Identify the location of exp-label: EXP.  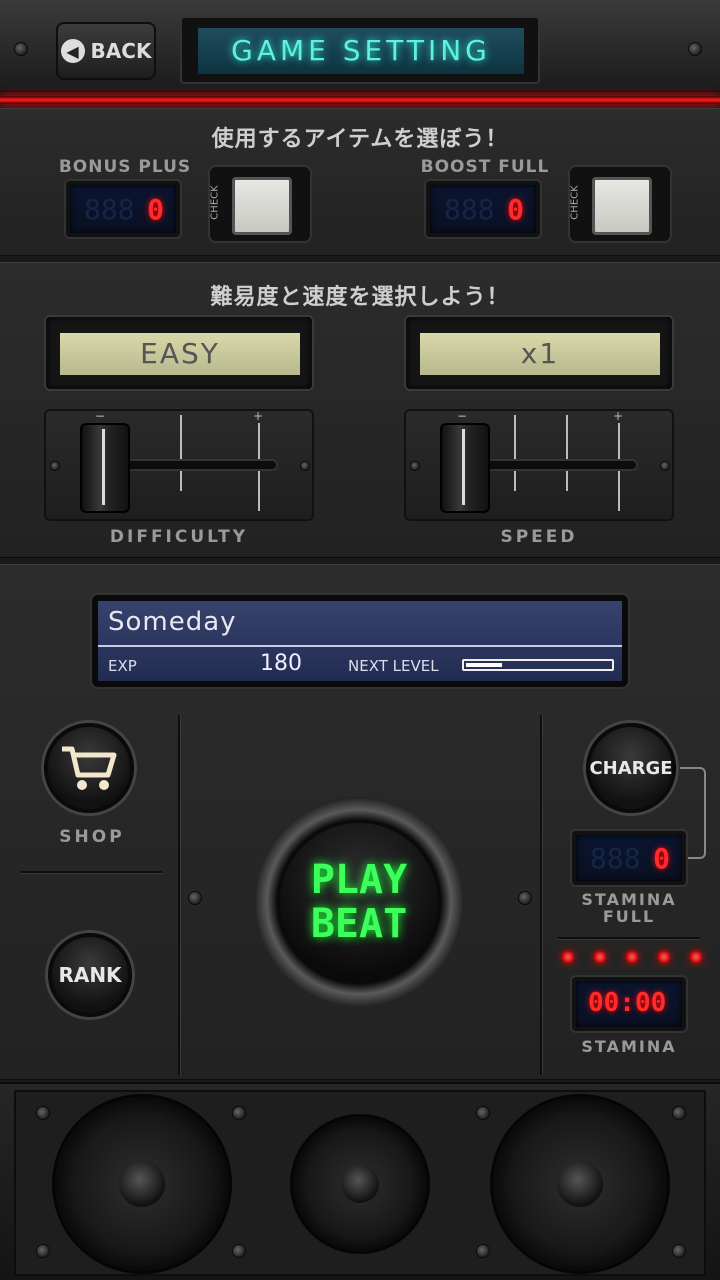
(122, 666).